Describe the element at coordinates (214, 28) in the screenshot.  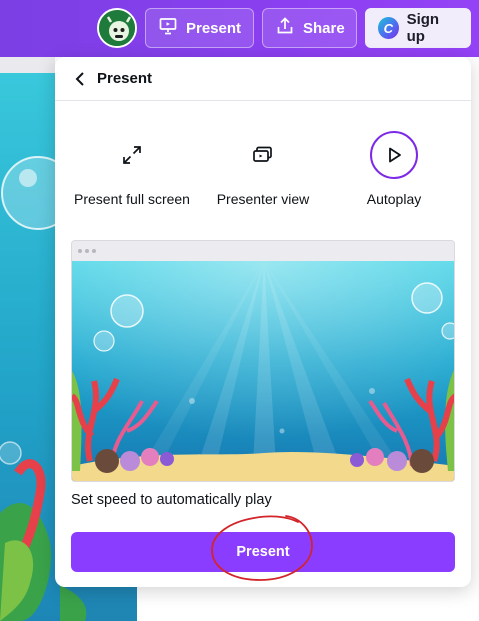
I see `present-top-label: Present` at that location.